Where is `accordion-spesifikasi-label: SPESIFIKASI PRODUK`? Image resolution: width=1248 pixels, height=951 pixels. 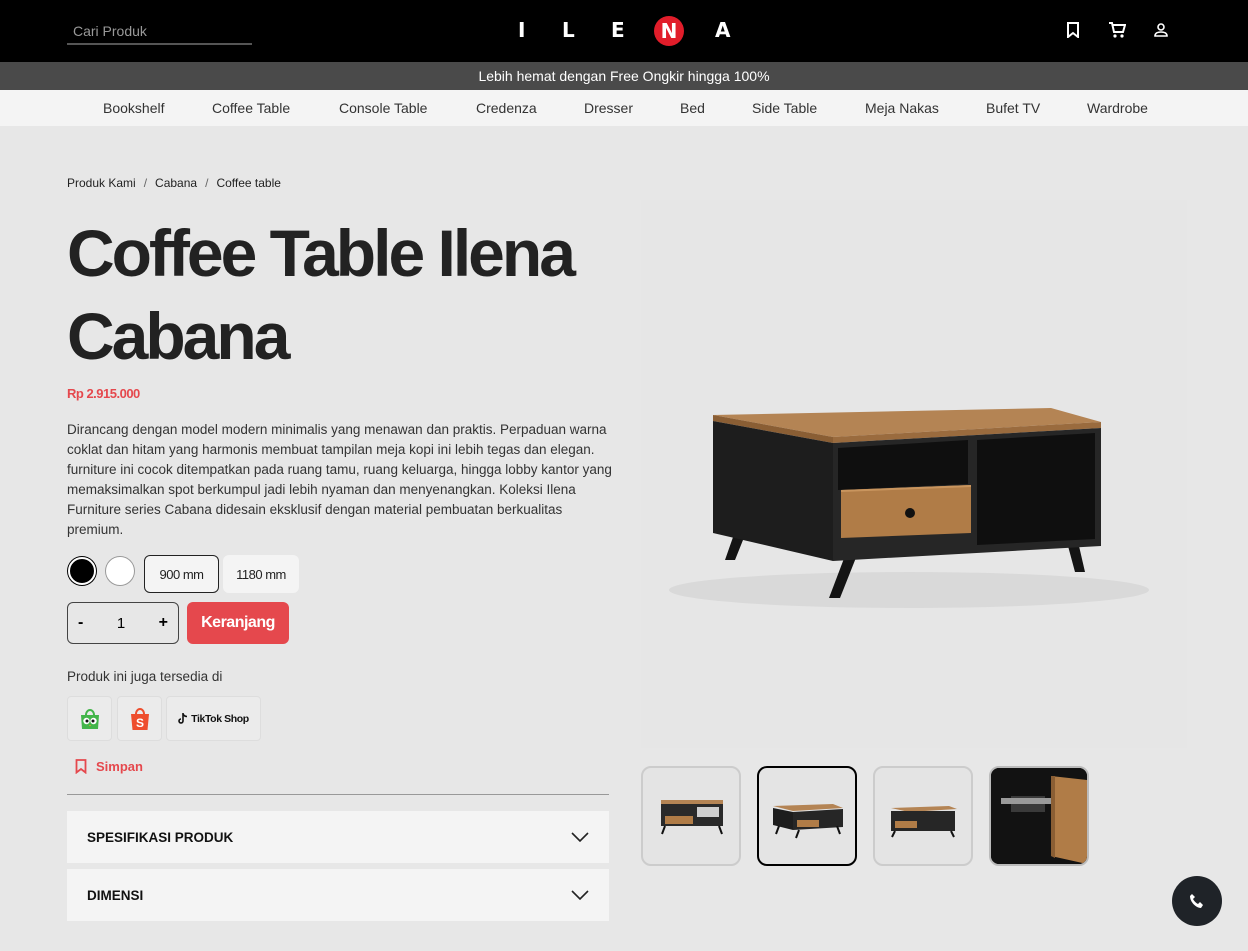
accordion-spesifikasi-label: SPESIFIKASI PRODUK is located at coordinates (160, 837).